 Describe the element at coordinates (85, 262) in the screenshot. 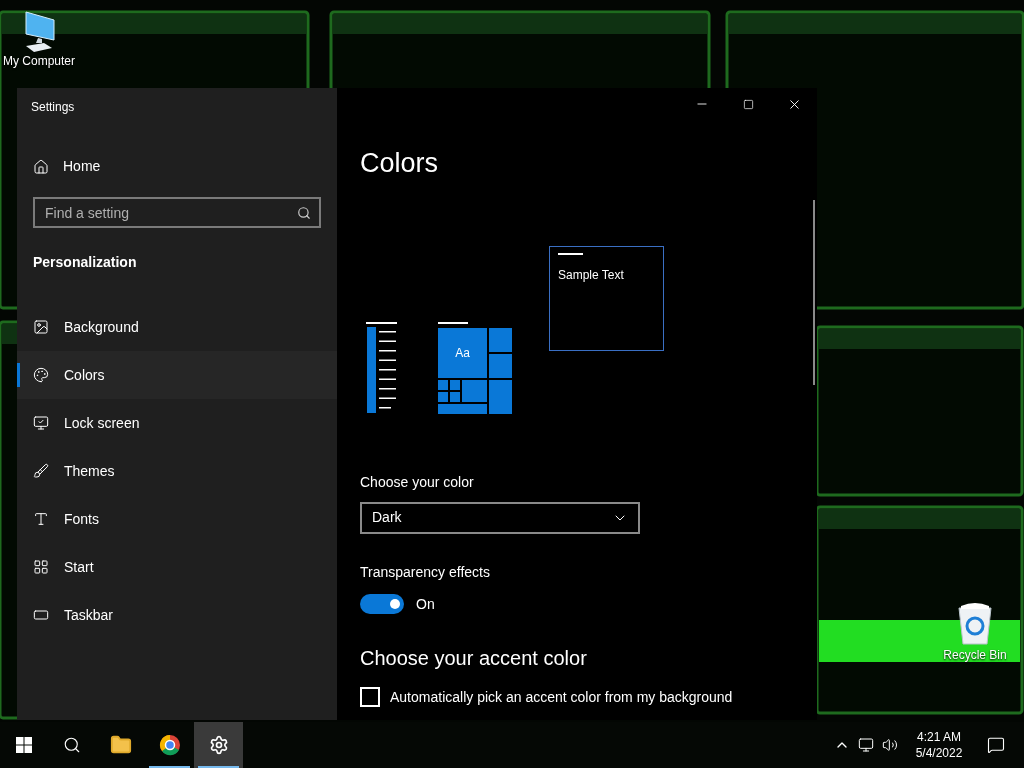

I see `section-heading: Personalization` at that location.